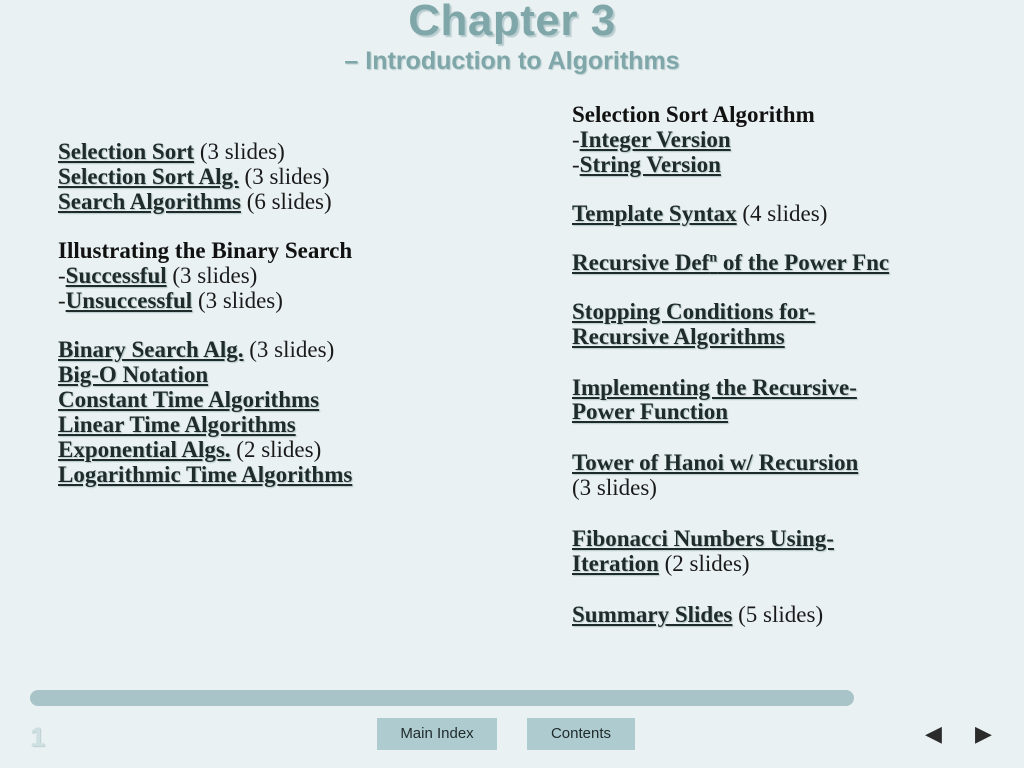 This screenshot has width=1024, height=768. What do you see at coordinates (512, 22) in the screenshot?
I see `page-title: Chapter 3` at bounding box center [512, 22].